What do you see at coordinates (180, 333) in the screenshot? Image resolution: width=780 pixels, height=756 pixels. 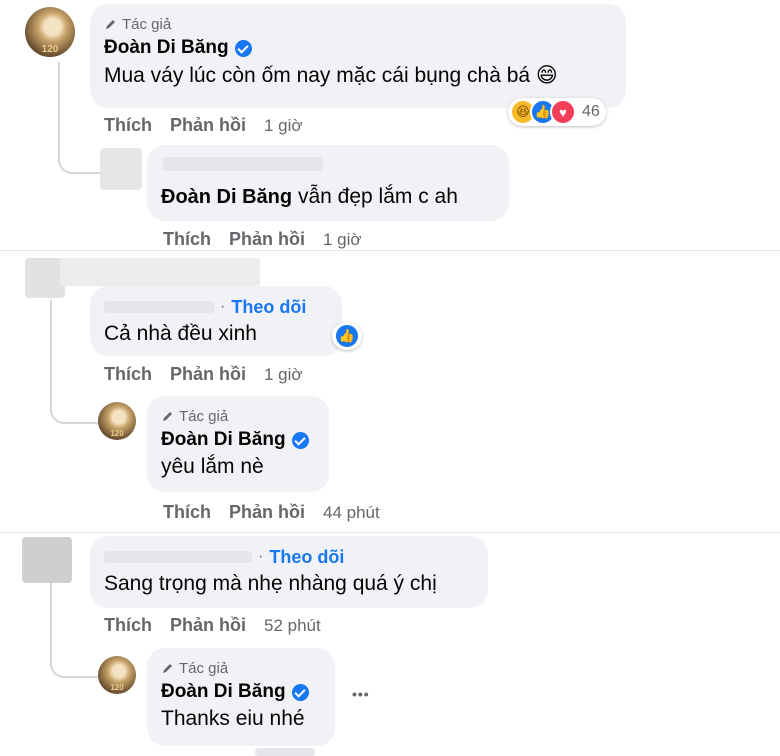 I see `comment-text: Cả nhà đều xinh` at bounding box center [180, 333].